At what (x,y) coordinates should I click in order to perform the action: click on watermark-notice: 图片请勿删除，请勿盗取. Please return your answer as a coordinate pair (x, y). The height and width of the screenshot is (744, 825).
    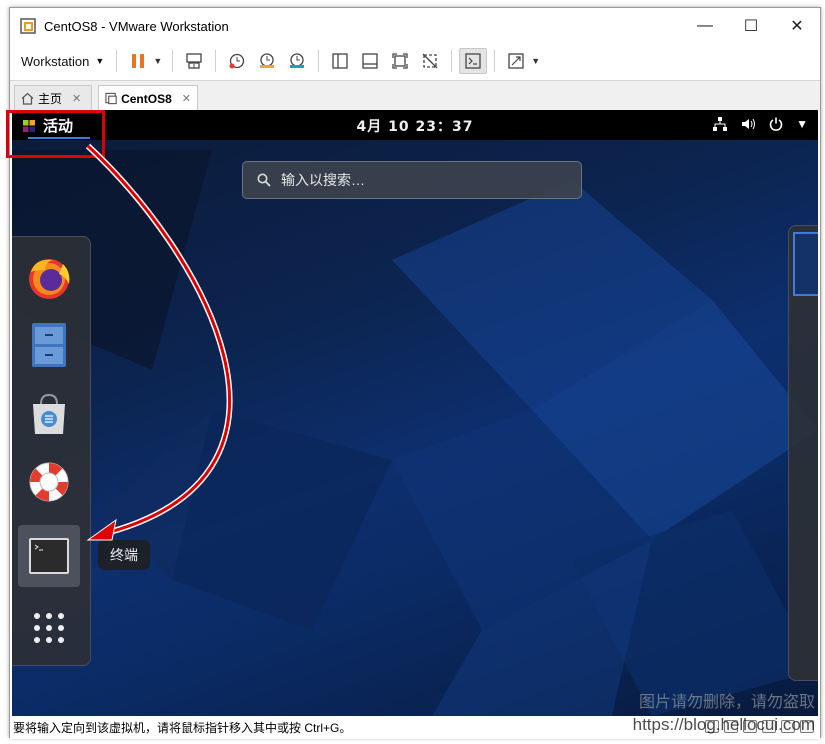
    Looking at the image, I should click on (726, 702).